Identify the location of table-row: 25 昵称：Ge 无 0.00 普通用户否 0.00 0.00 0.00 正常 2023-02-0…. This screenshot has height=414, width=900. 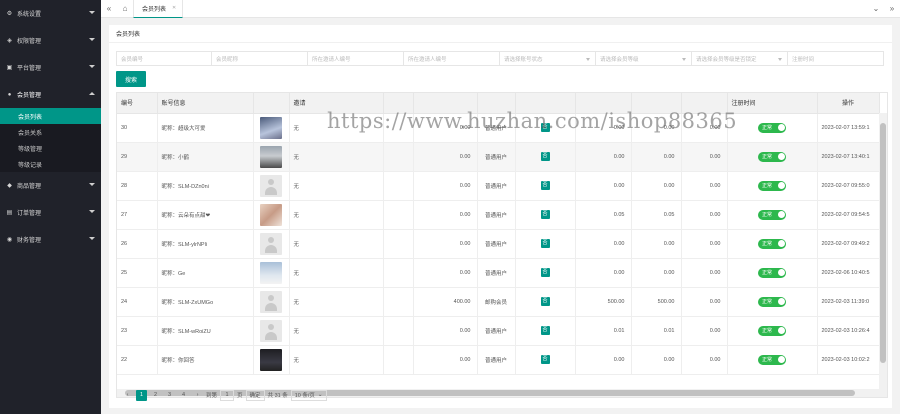
(498, 273).